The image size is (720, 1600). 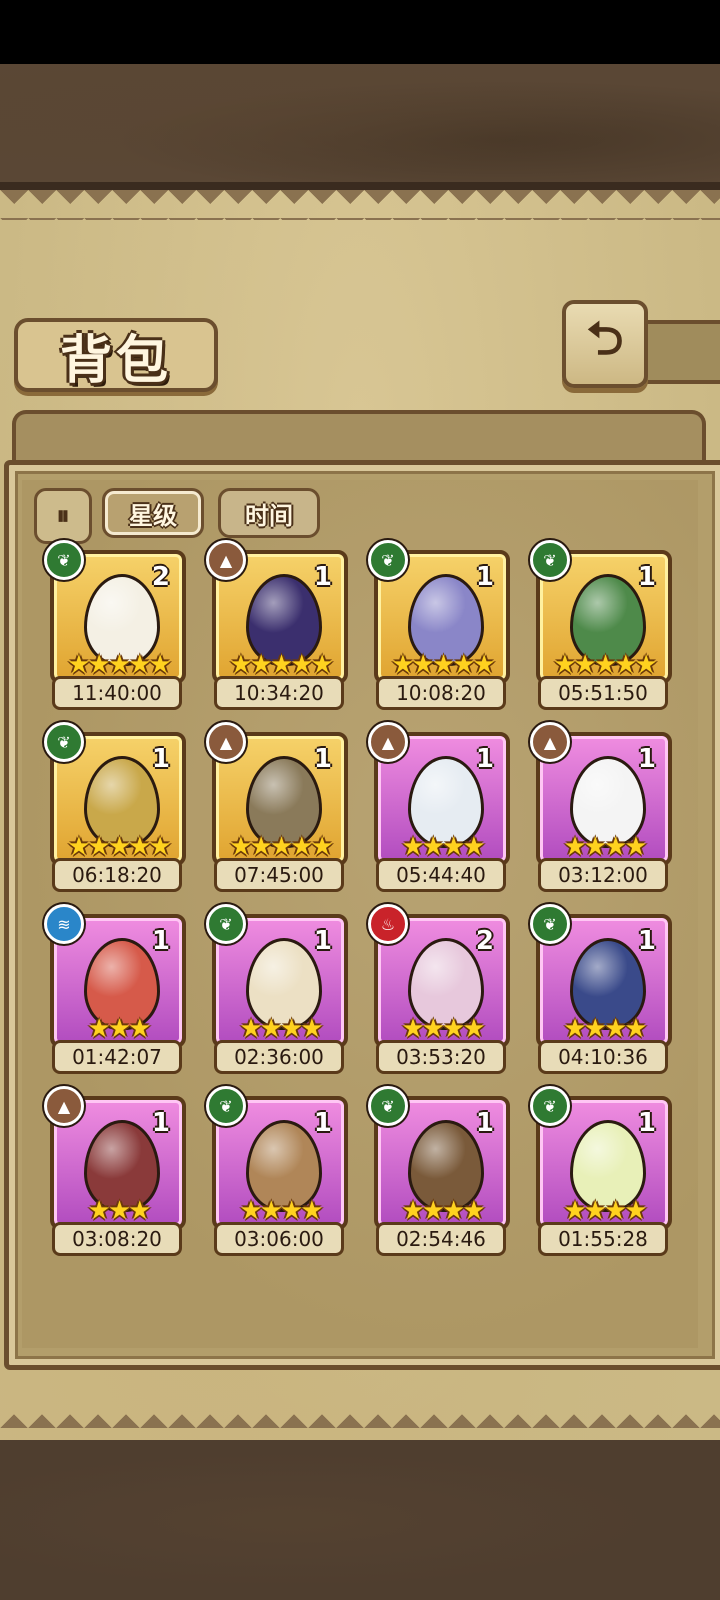 What do you see at coordinates (360, 32) in the screenshot?
I see `status-bar` at bounding box center [360, 32].